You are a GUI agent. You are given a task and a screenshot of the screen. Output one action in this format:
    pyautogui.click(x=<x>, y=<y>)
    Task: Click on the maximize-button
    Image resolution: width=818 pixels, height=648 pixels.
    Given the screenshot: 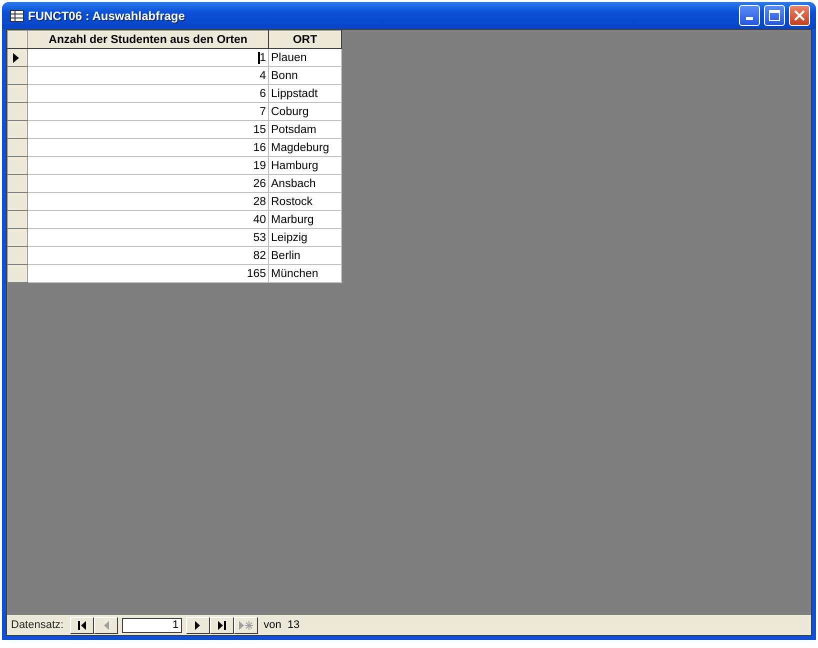 What is the action you would take?
    pyautogui.click(x=774, y=15)
    